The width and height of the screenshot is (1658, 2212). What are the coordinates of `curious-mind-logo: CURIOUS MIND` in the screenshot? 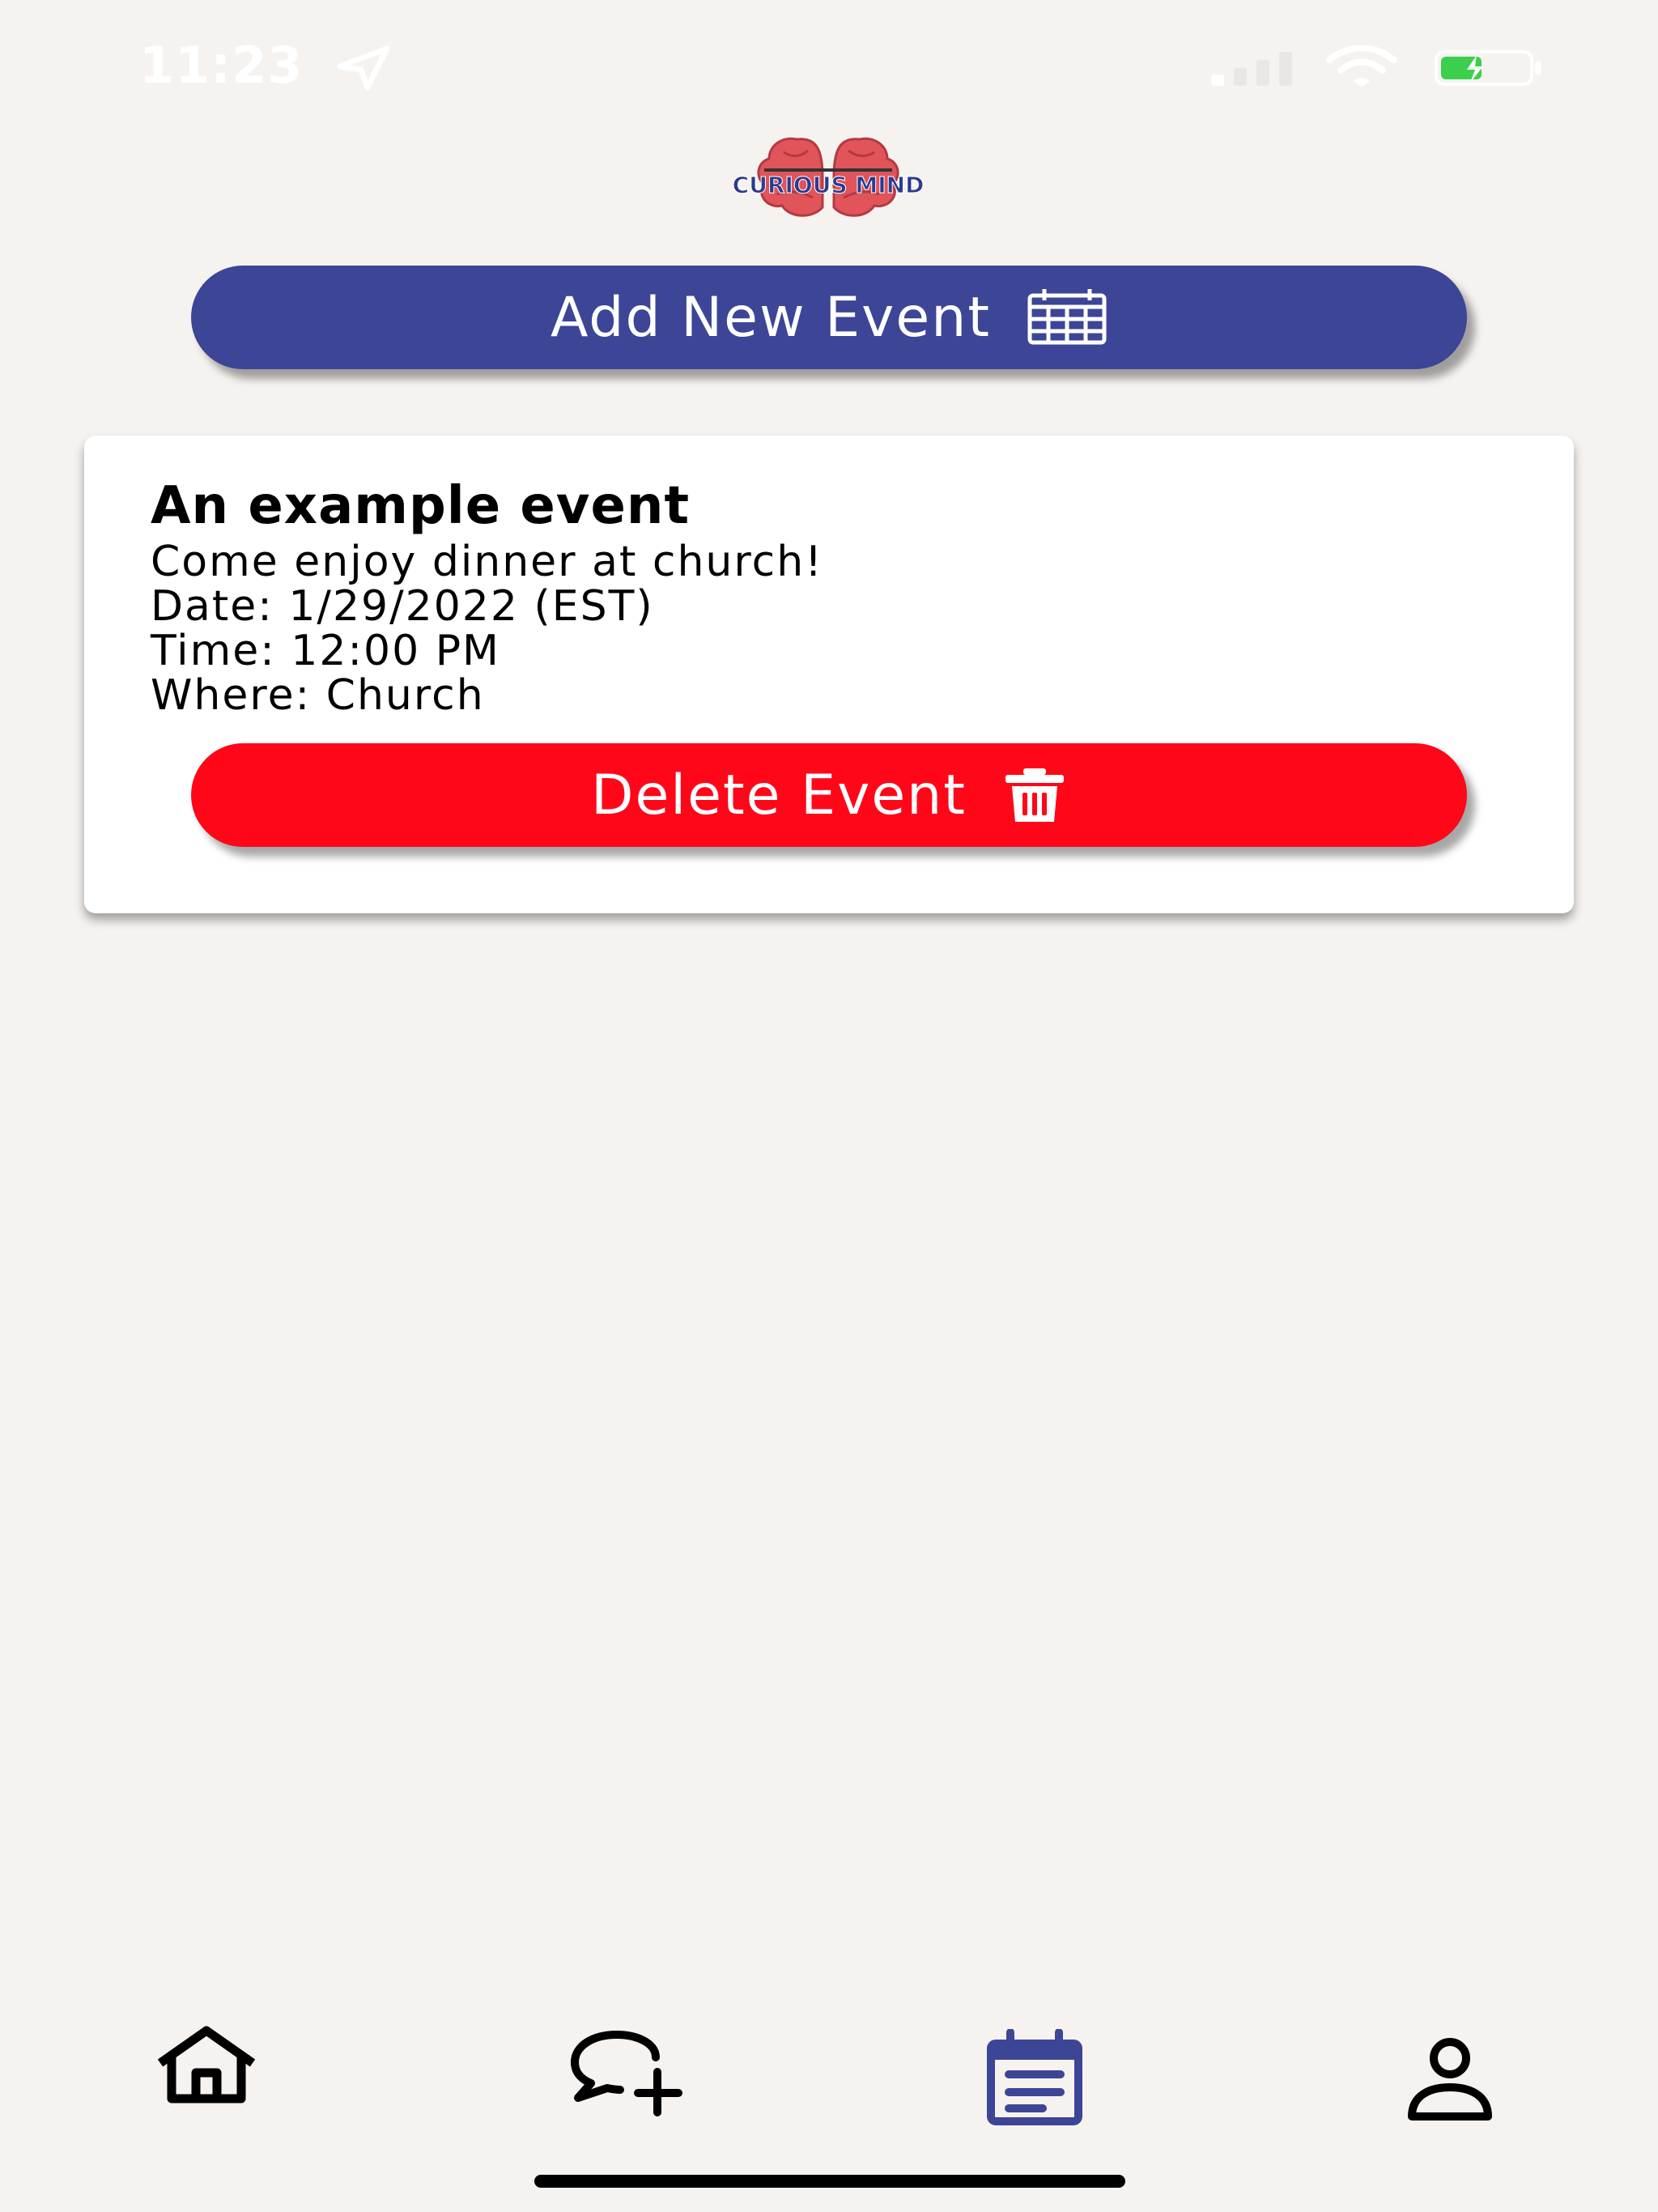 It's located at (828, 179).